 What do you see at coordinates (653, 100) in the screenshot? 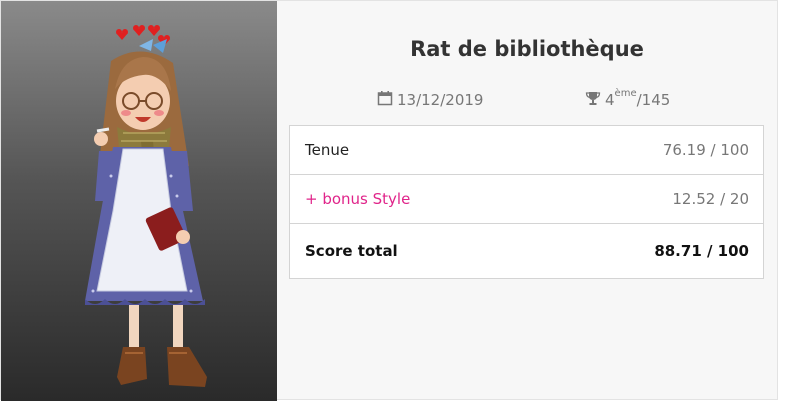
I see `rank-total: /145` at bounding box center [653, 100].